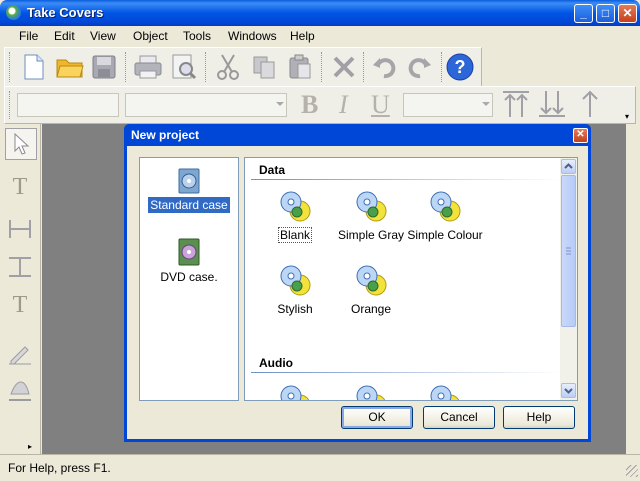 The height and width of the screenshot is (481, 640). What do you see at coordinates (33, 447) in the screenshot?
I see `palette-scroll-arrow-icon: ▸` at bounding box center [33, 447].